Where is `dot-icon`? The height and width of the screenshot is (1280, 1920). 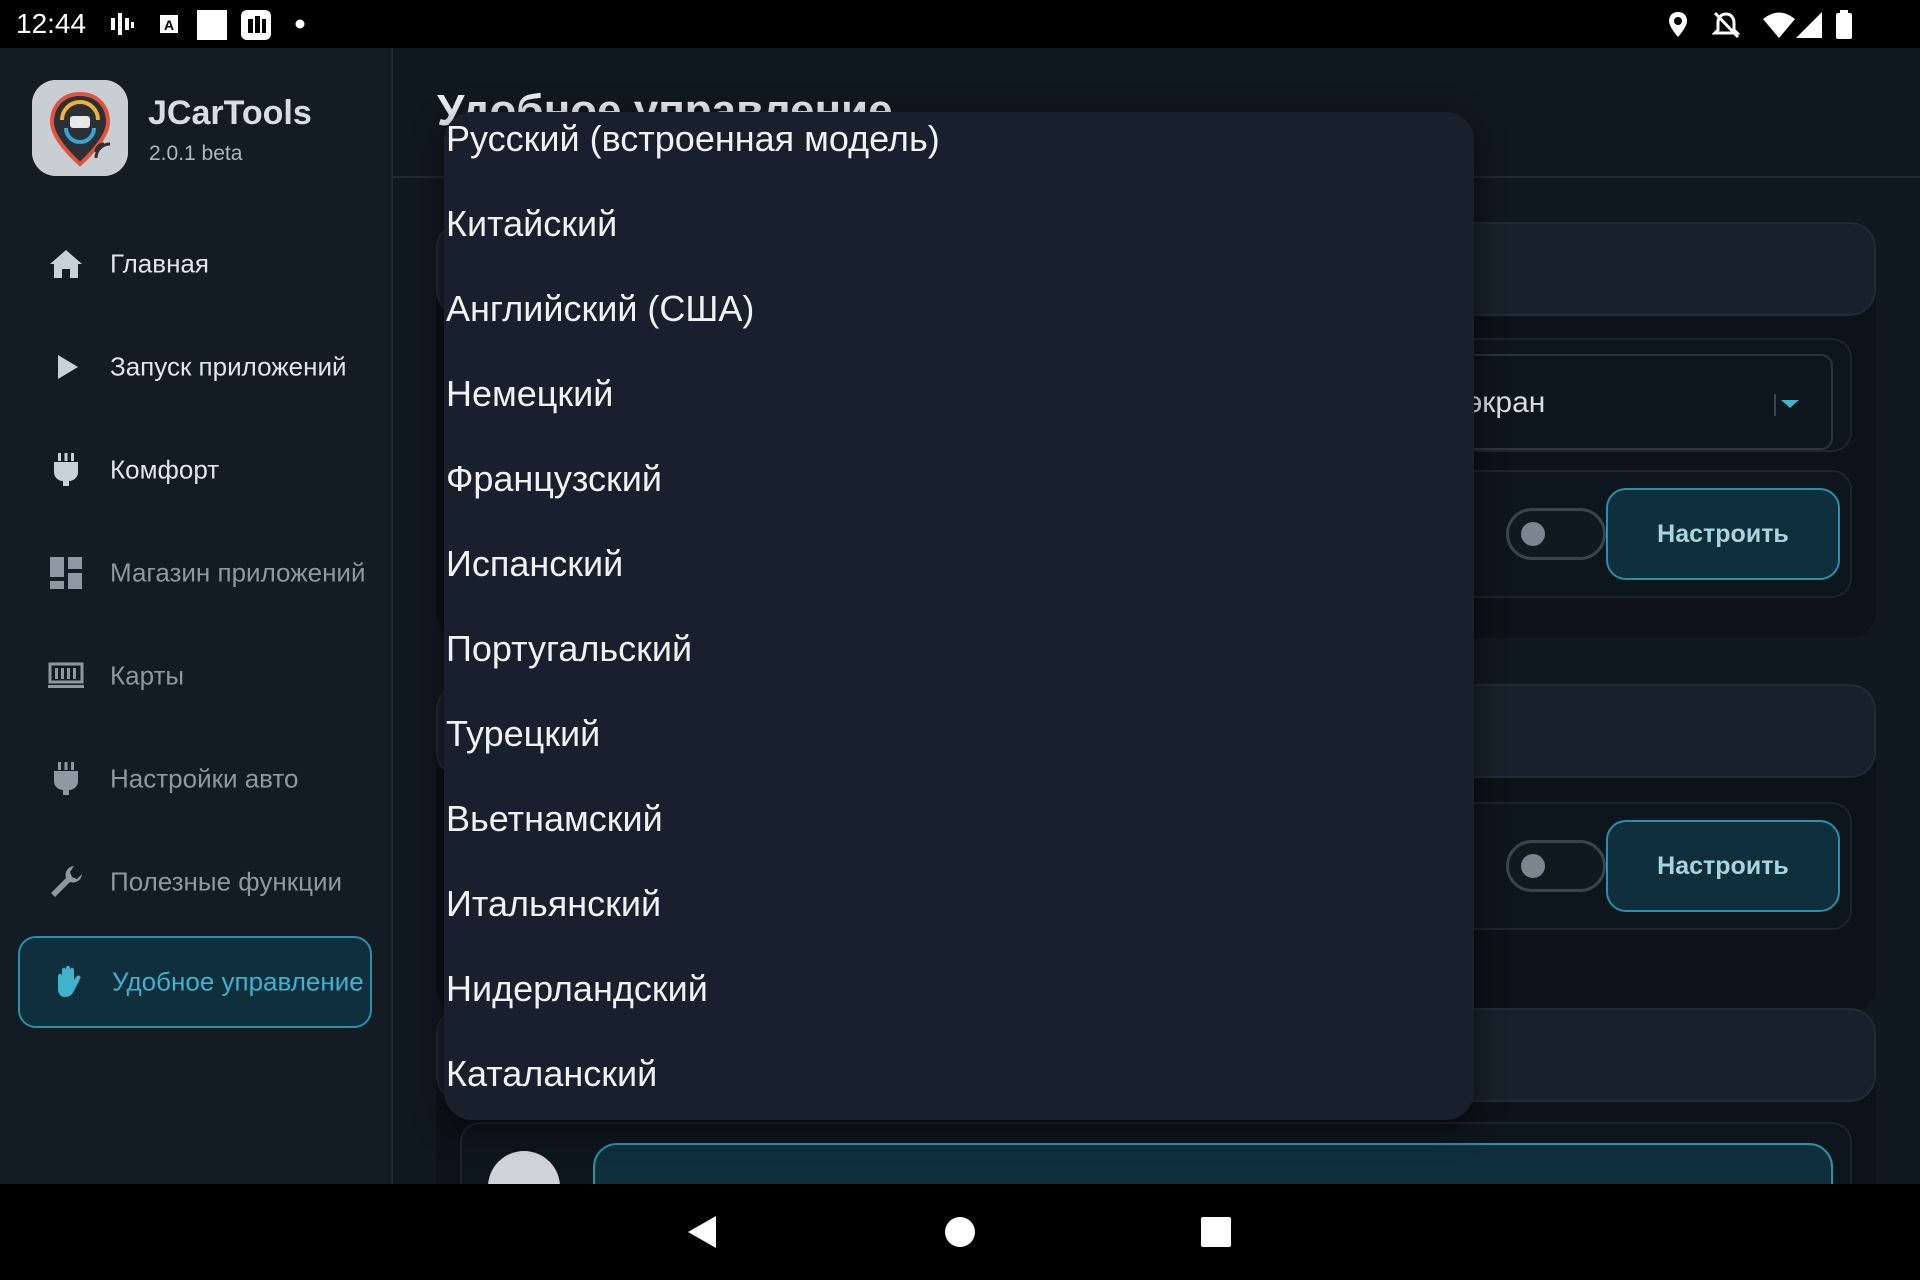
dot-icon is located at coordinates (300, 24).